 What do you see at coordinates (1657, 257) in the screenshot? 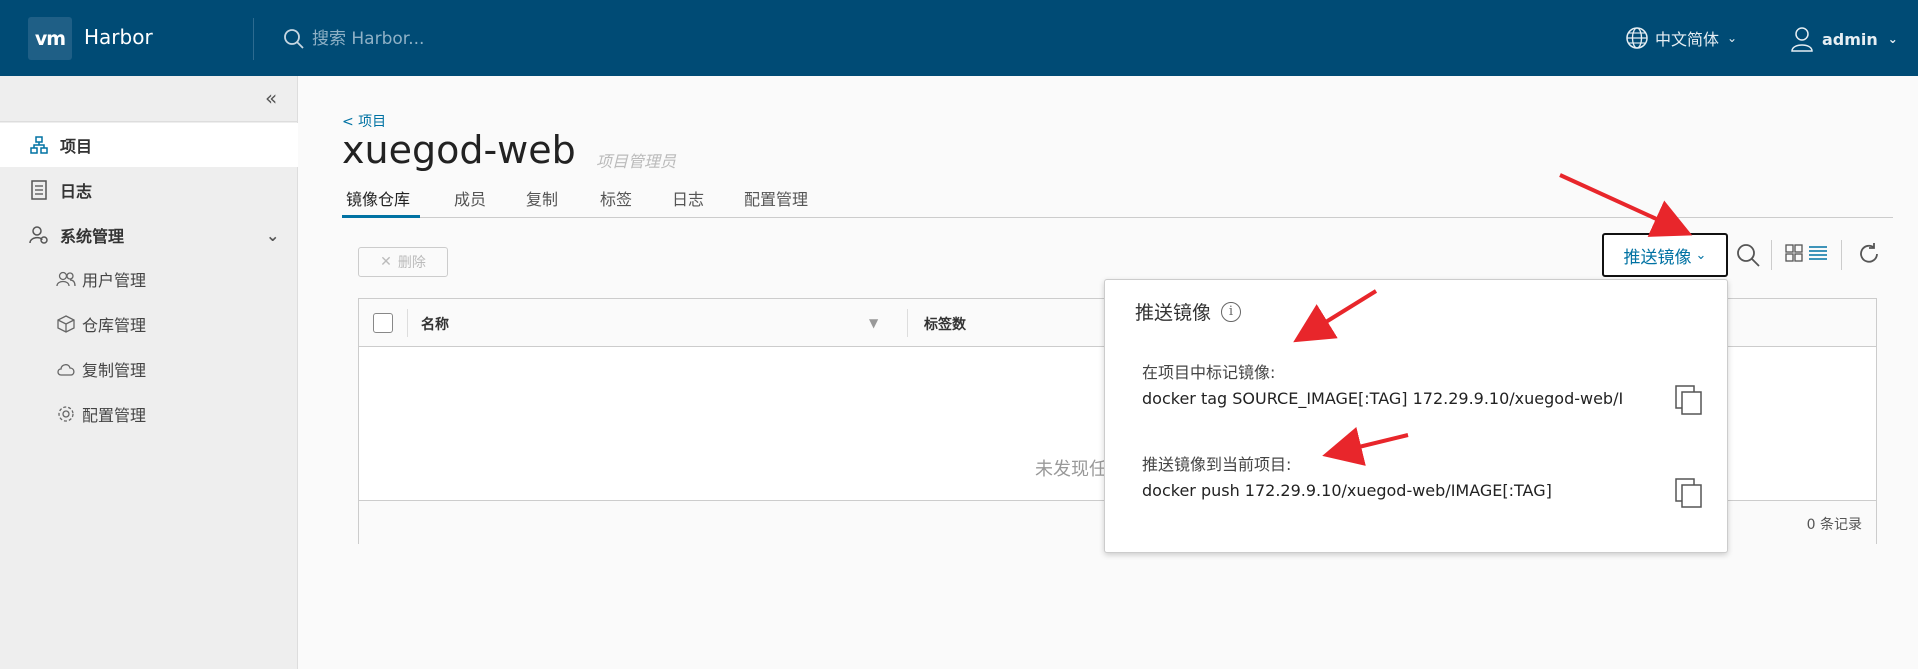
I see `push-image-label: 推送镜像` at bounding box center [1657, 257].